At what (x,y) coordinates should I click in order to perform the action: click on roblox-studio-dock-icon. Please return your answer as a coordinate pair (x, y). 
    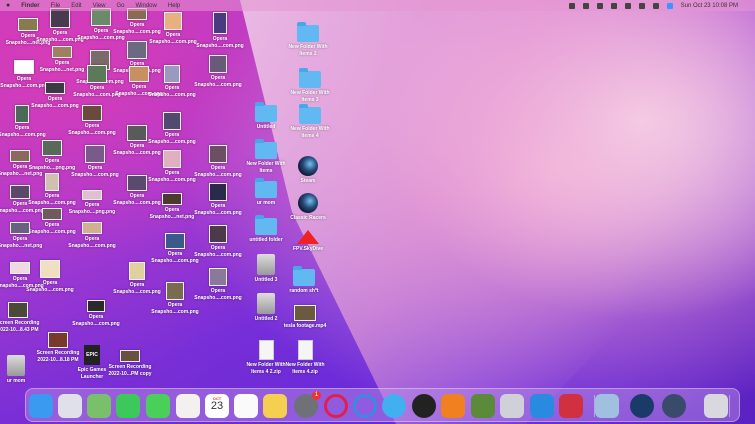
    Looking at the image, I should click on (542, 406).